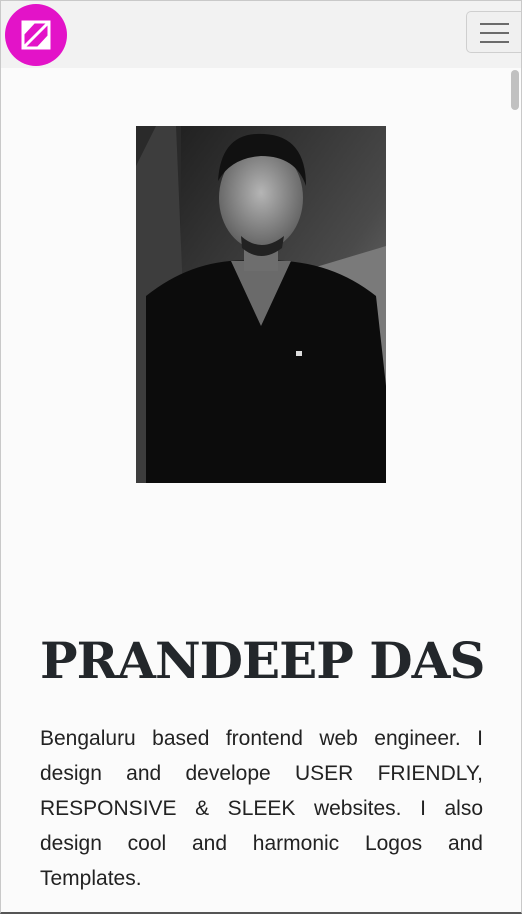 This screenshot has height=914, width=522. Describe the element at coordinates (515, 488) in the screenshot. I see `scrollbar` at that location.